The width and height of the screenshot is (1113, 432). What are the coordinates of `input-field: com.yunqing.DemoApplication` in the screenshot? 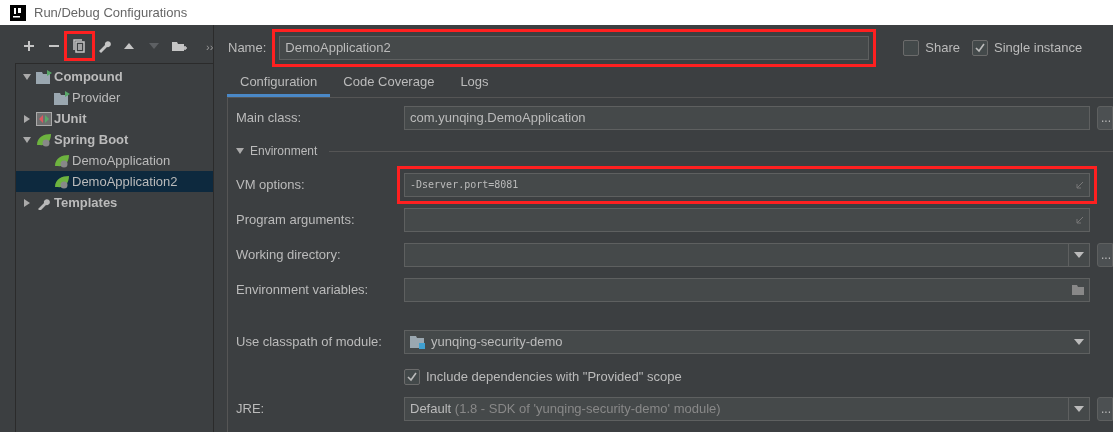 It's located at (747, 117).